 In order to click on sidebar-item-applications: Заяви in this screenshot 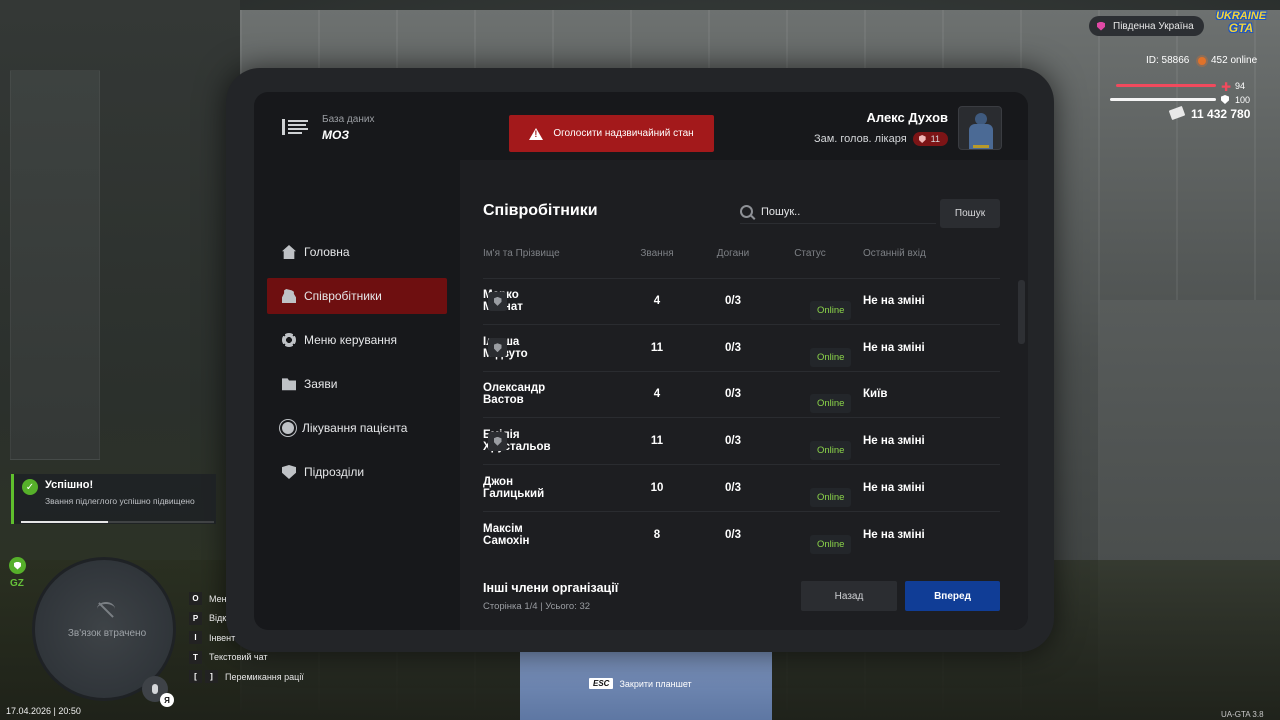, I will do `click(357, 384)`.